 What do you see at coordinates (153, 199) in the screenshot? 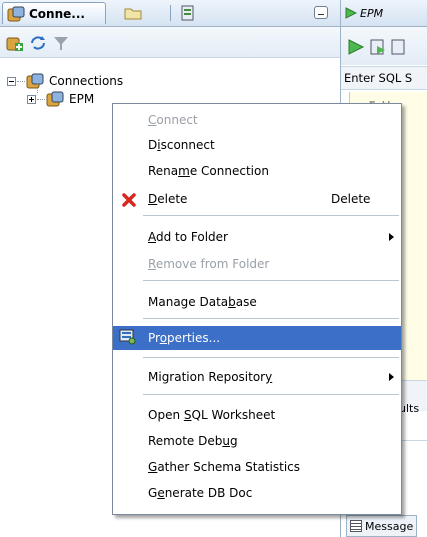
I see `mnemonic-letter: D` at bounding box center [153, 199].